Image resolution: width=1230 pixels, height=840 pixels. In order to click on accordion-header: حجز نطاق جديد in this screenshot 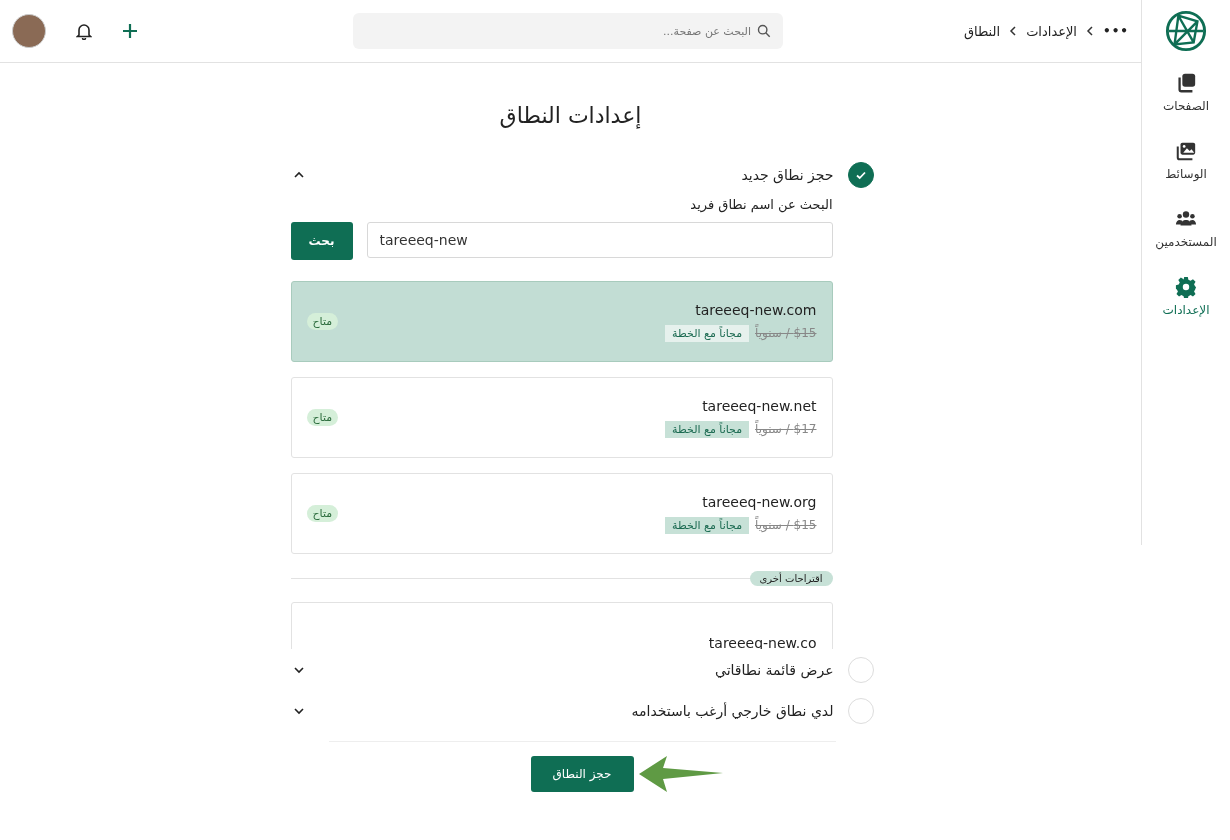, I will do `click(582, 174)`.